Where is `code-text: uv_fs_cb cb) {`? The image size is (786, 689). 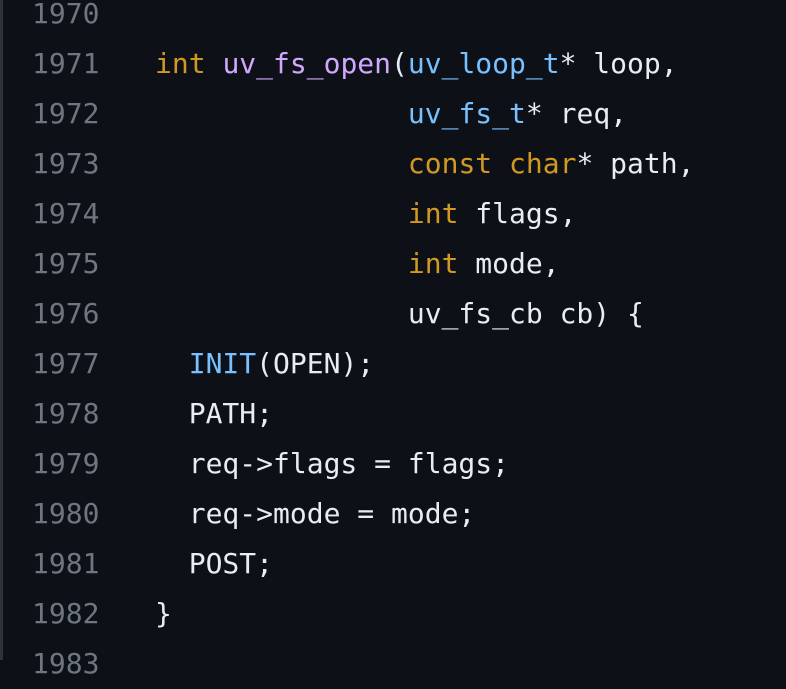 code-text: uv_fs_cb cb) { is located at coordinates (399, 314).